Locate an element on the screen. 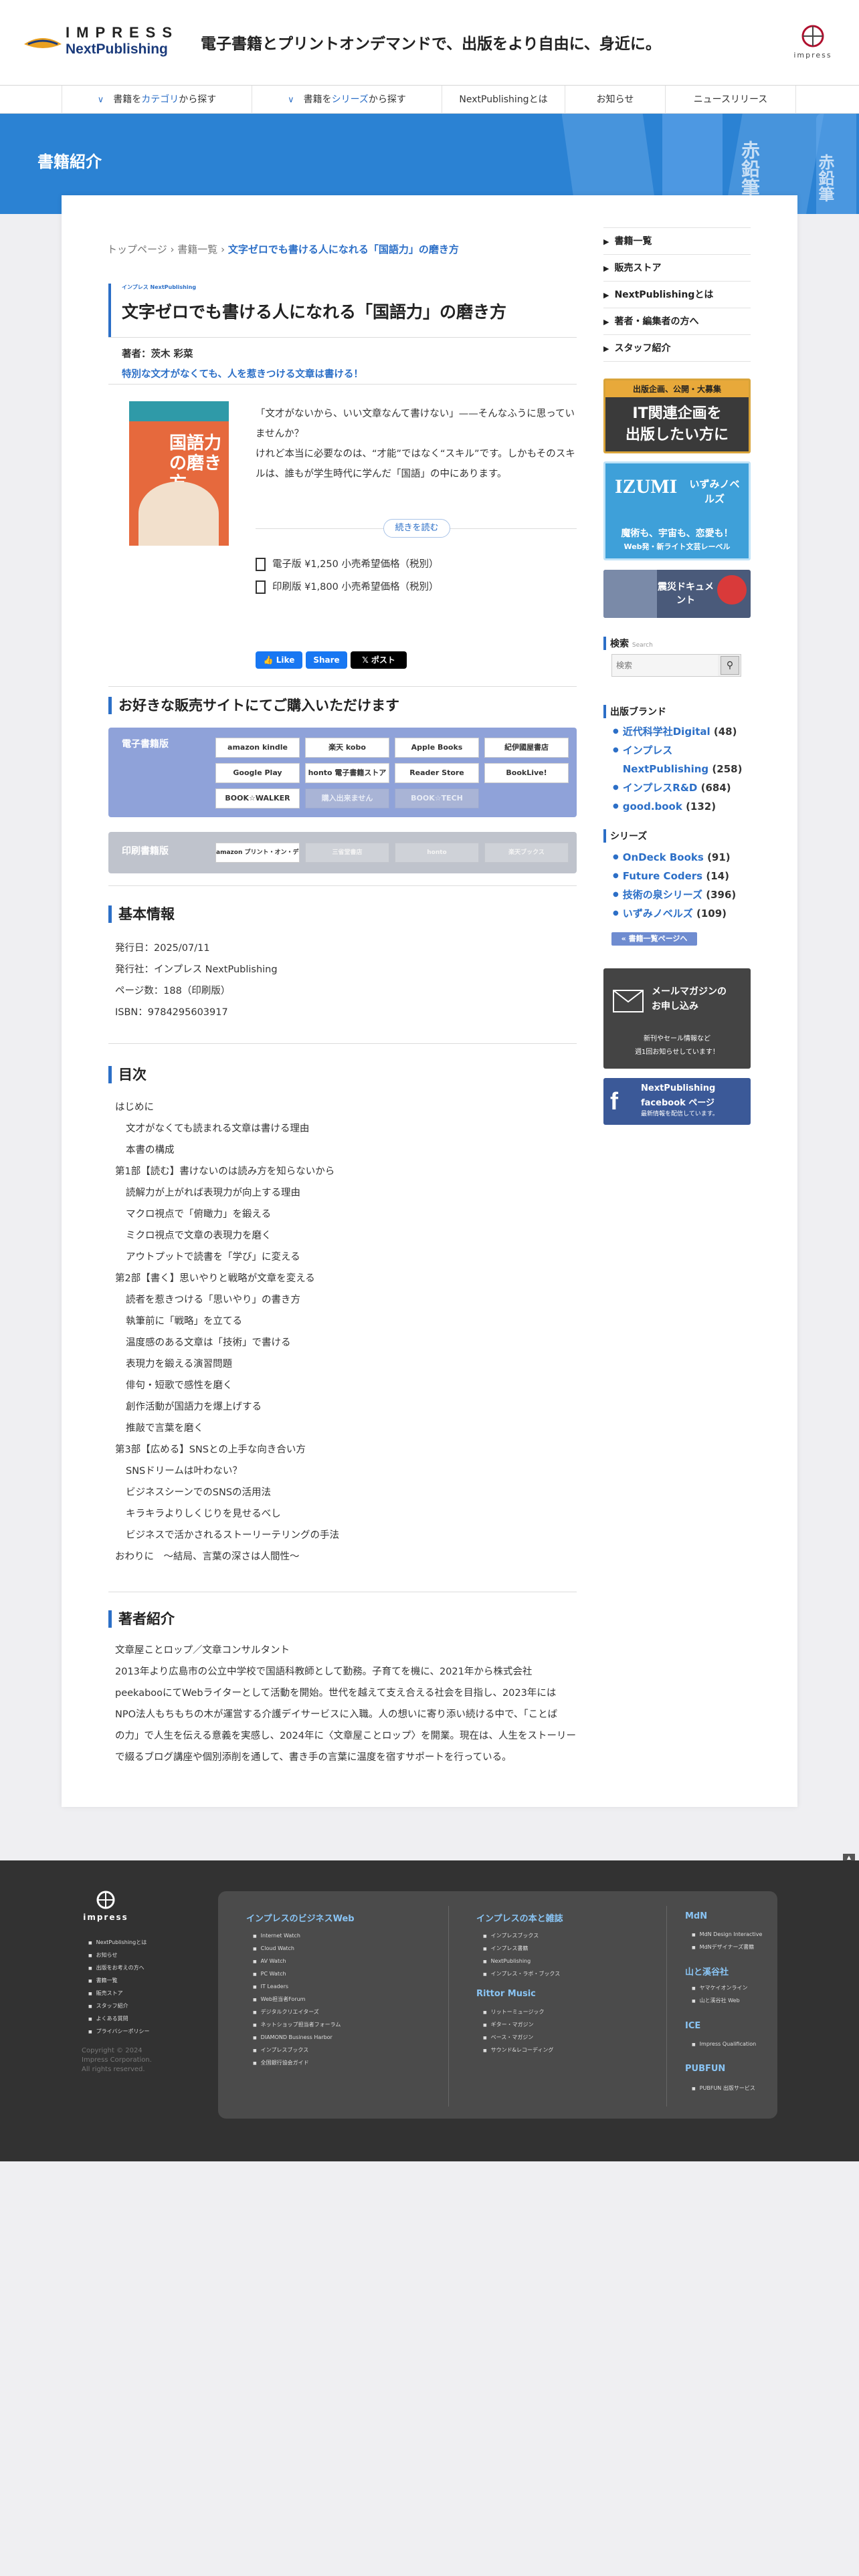 The width and height of the screenshot is (859, 2576). footer-link: ■ サウンド&レコーディング is located at coordinates (570, 2050).